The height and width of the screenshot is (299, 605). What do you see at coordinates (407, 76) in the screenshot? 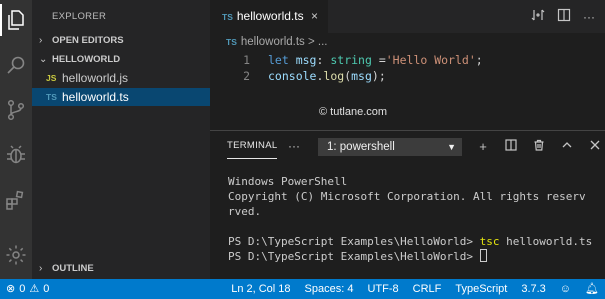
I see `code-line: 2 console.log(msg);` at bounding box center [407, 76].